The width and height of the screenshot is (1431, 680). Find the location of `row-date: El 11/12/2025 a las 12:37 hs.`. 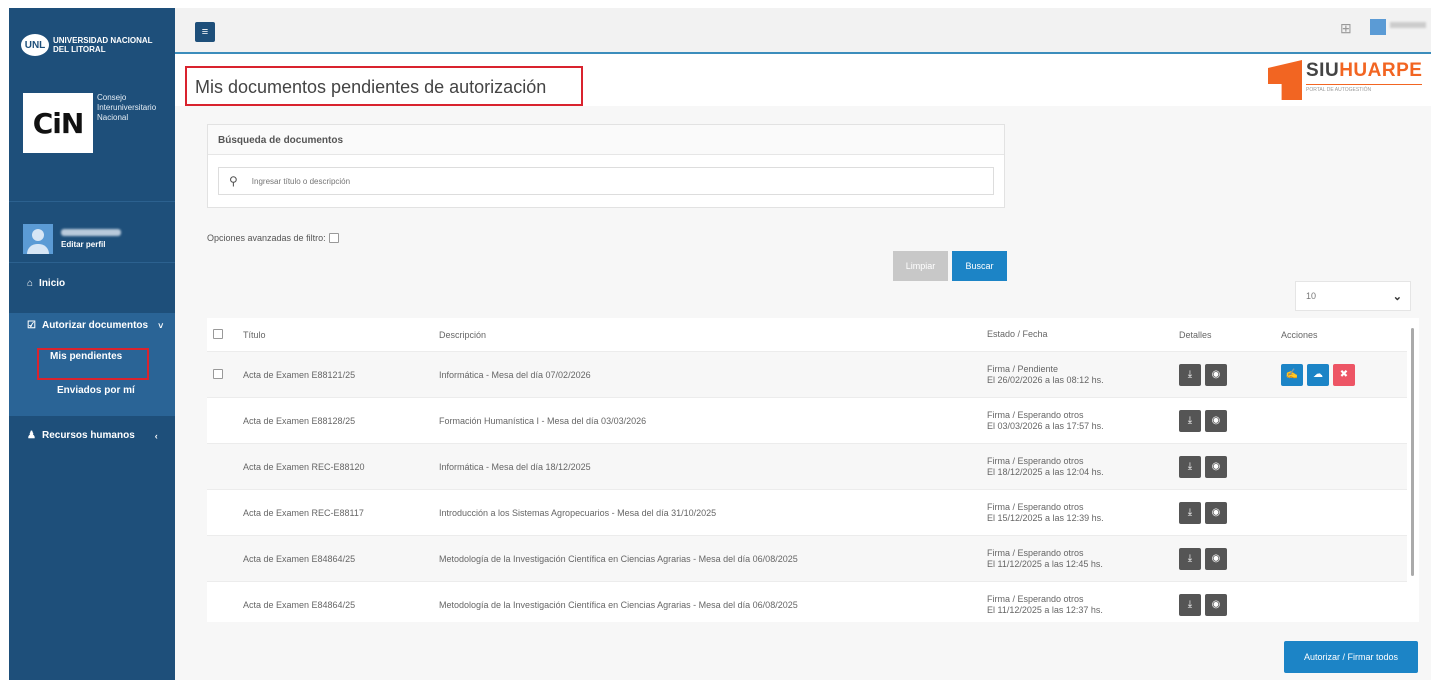

row-date: El 11/12/2025 a las 12:37 hs. is located at coordinates (1045, 609).